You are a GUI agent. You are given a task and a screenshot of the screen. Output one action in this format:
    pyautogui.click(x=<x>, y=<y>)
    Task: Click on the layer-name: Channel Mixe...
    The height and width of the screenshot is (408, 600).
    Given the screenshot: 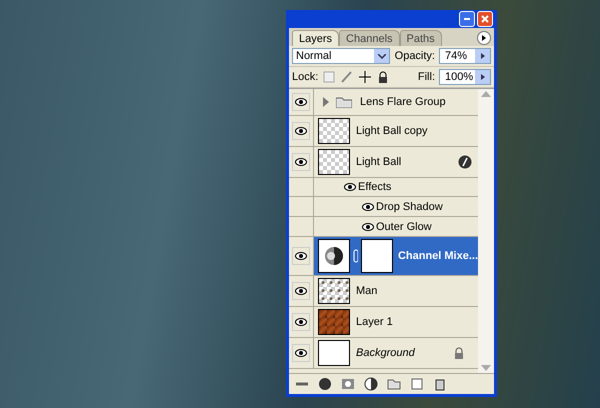 What is the action you would take?
    pyautogui.click(x=438, y=256)
    